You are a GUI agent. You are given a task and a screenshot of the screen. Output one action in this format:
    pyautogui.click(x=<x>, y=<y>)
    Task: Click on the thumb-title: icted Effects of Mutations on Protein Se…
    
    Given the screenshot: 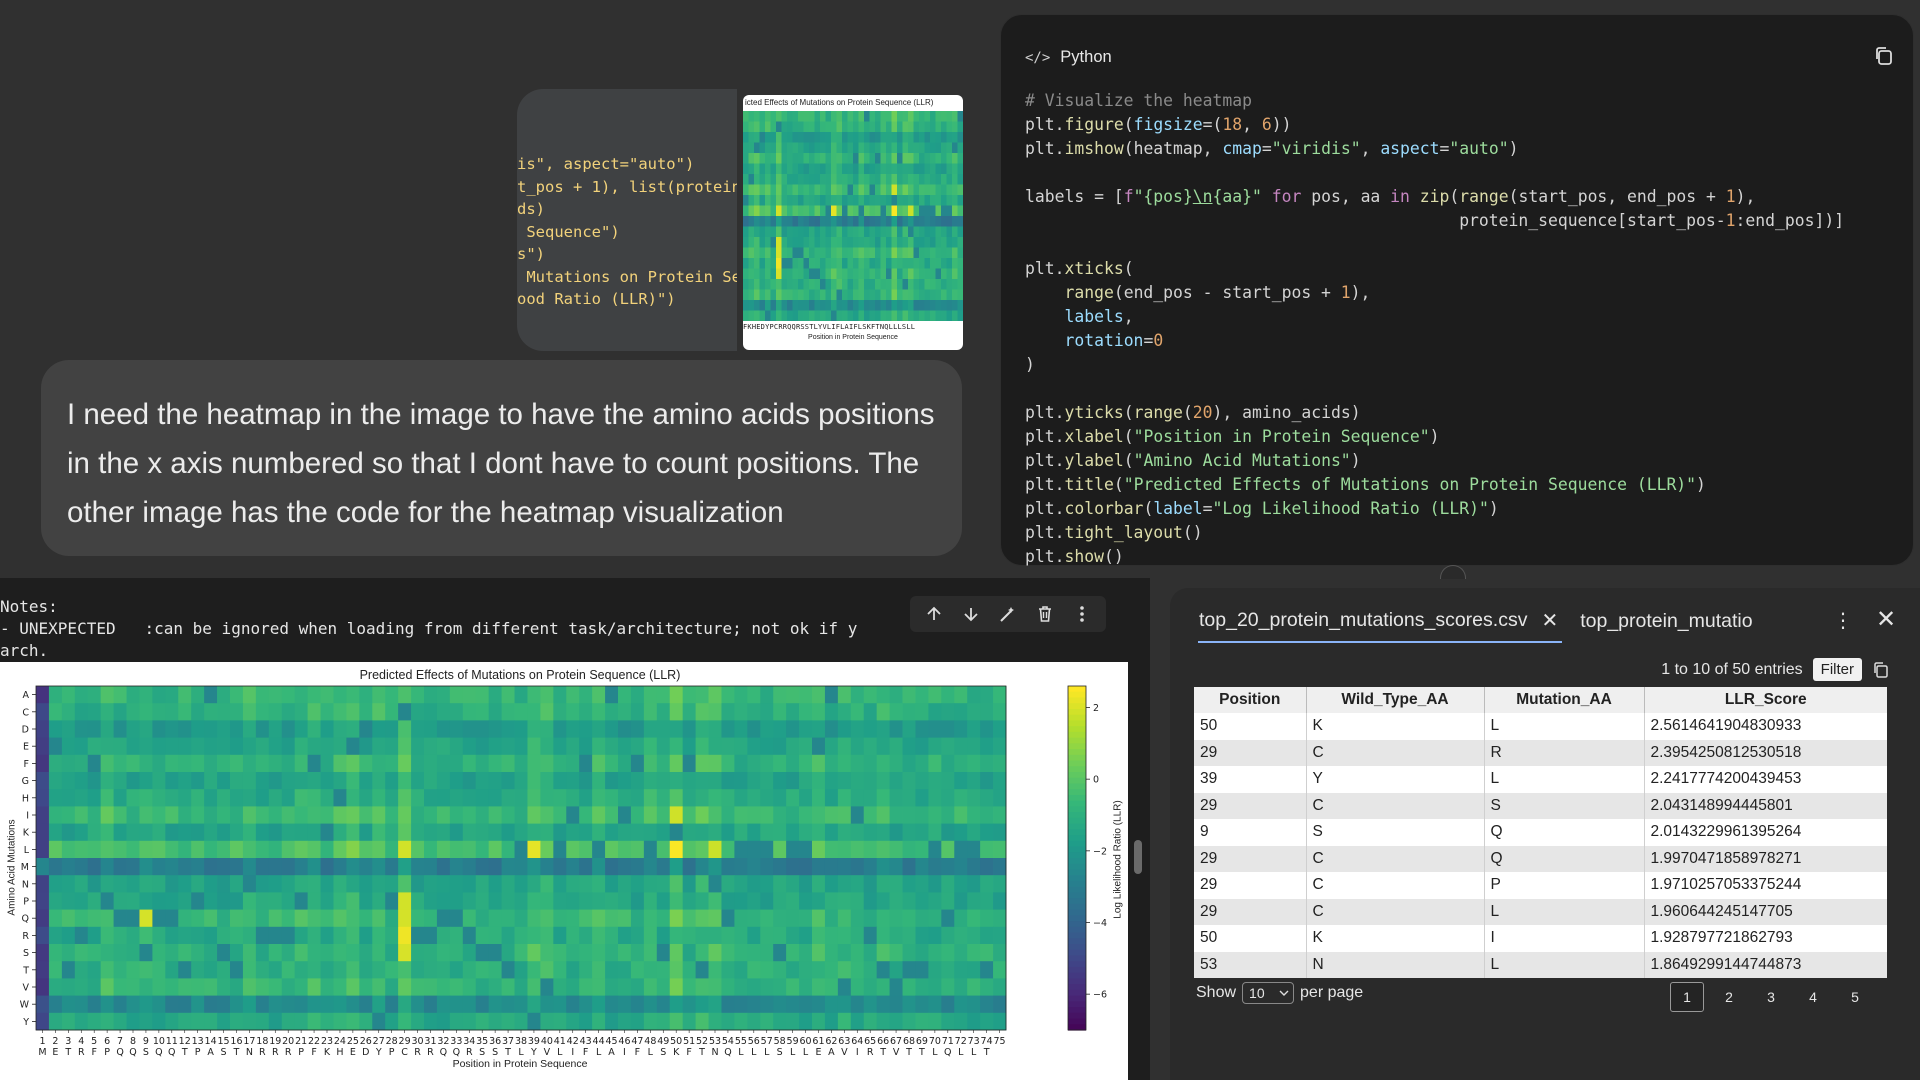 What is the action you would take?
    pyautogui.click(x=839, y=102)
    